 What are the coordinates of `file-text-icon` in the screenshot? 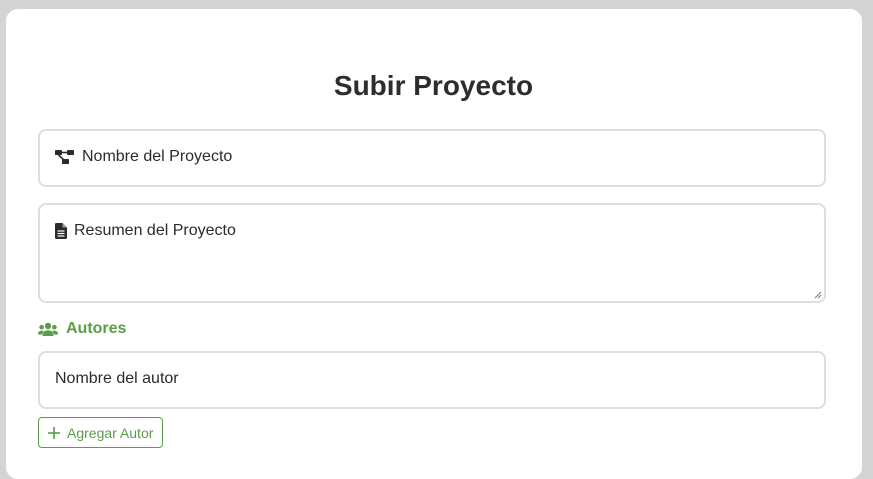 It's located at (61, 231).